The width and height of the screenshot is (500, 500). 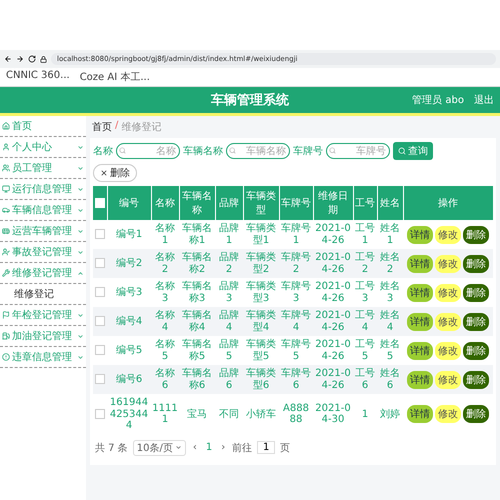 I want to click on user-name: 管理员 abo, so click(x=438, y=100).